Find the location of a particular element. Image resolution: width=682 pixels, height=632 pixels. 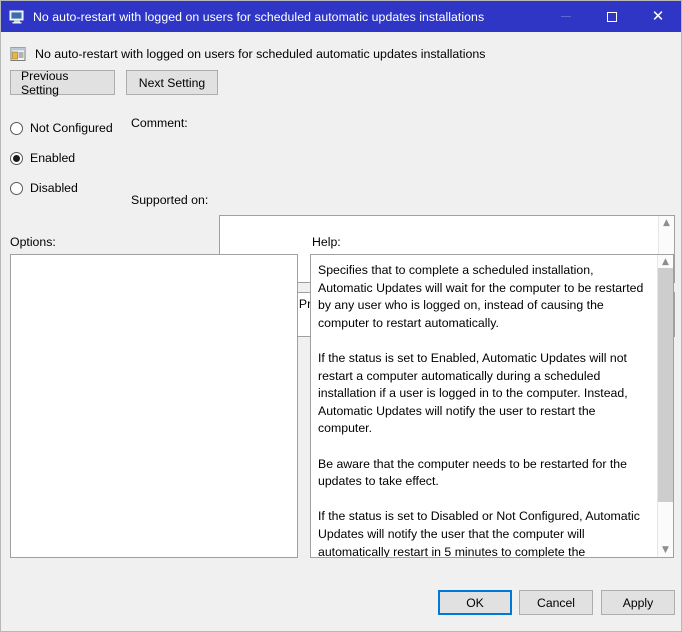

window-controls: ✕ is located at coordinates (612, 16).